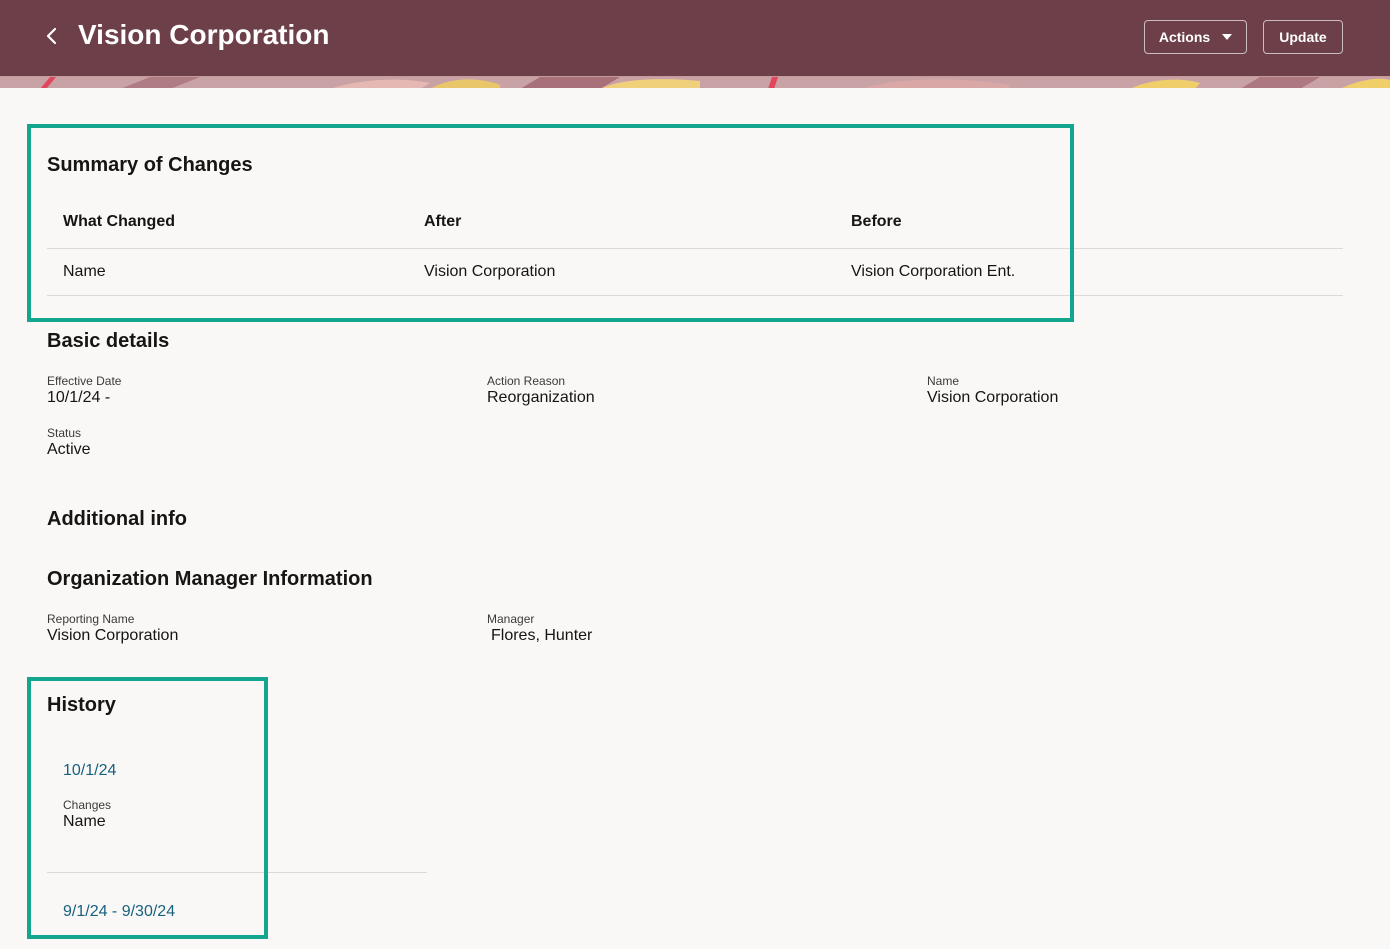 This screenshot has height=949, width=1390. Describe the element at coordinates (541, 397) in the screenshot. I see `action-reason-value: Reorganization` at that location.